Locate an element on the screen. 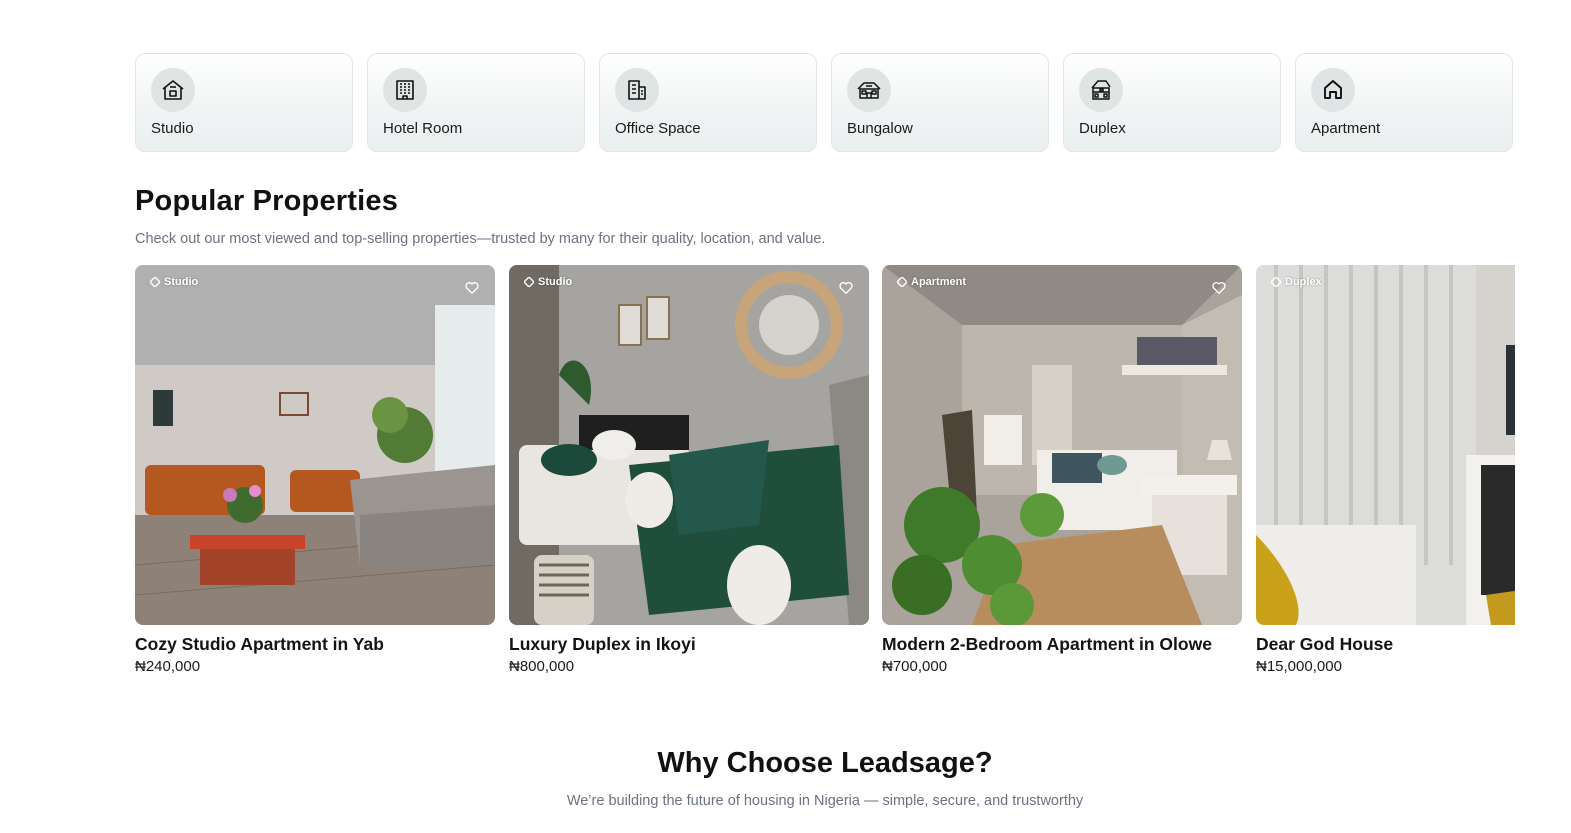 This screenshot has width=1571, height=833. property-title: Cozy Studio Apartment in Yab is located at coordinates (259, 644).